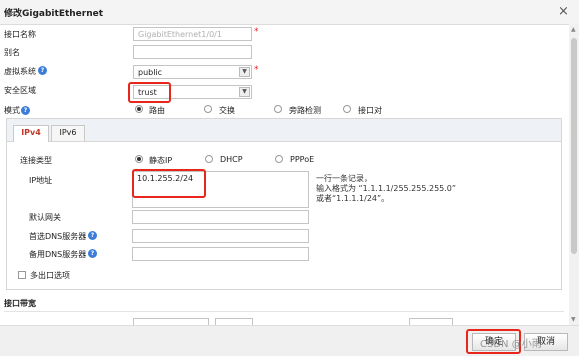  What do you see at coordinates (563, 11) in the screenshot?
I see `close-icon: ×` at bounding box center [563, 11].